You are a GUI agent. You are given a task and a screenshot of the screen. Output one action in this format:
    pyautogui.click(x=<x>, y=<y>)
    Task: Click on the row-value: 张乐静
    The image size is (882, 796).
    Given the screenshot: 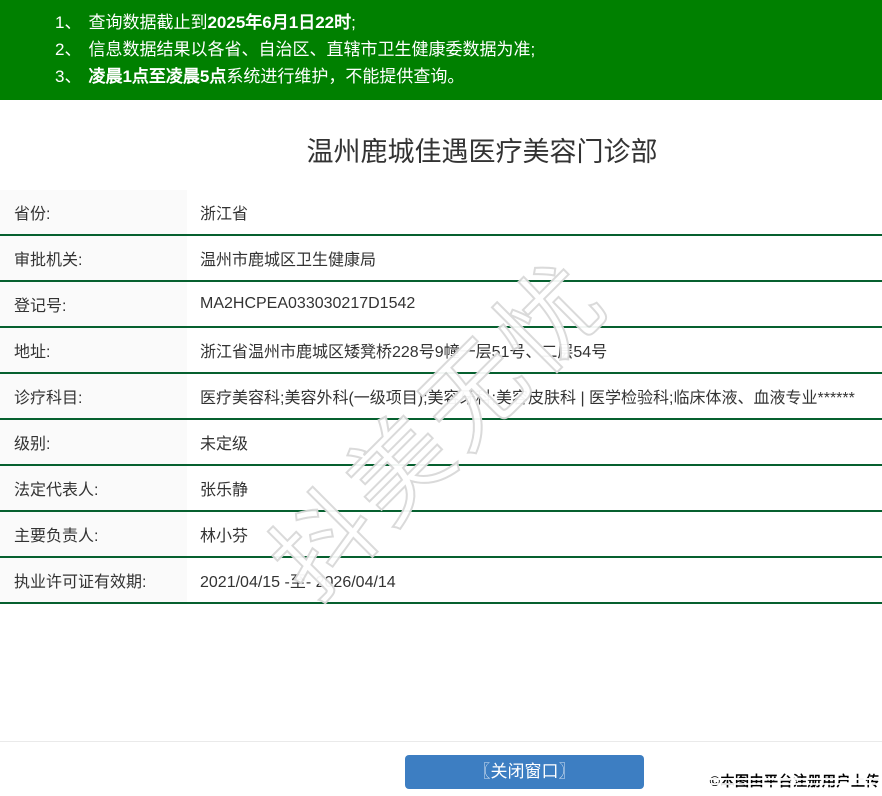 What is the action you would take?
    pyautogui.click(x=224, y=490)
    